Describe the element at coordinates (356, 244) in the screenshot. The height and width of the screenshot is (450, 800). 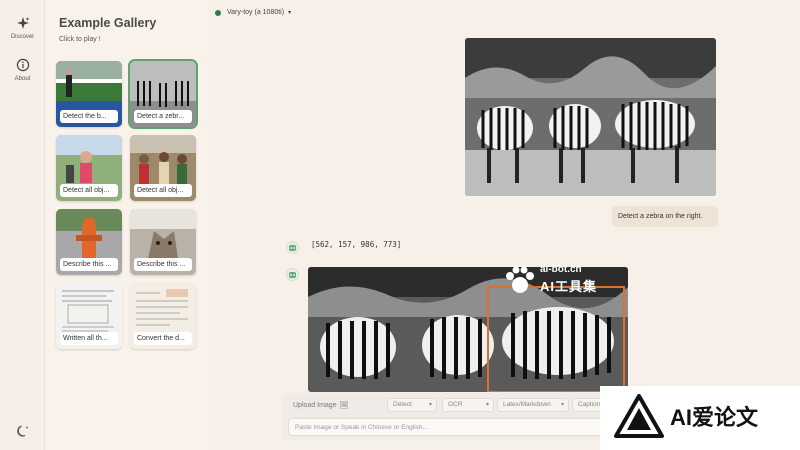
I see `bot-response-text: [562, 157, 986, 773]` at that location.